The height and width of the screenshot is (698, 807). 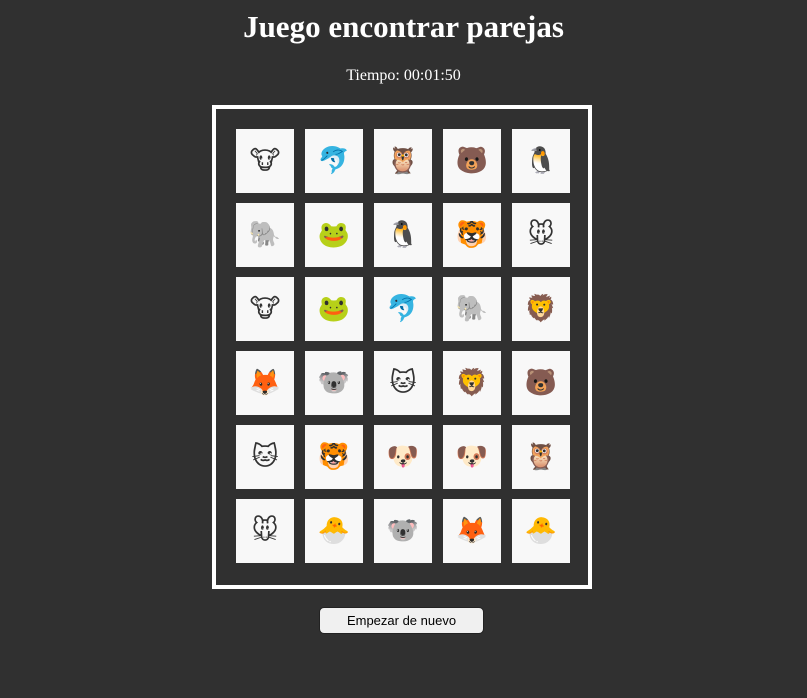 I want to click on restart-button: Empezar de nuevo, so click(x=401, y=620).